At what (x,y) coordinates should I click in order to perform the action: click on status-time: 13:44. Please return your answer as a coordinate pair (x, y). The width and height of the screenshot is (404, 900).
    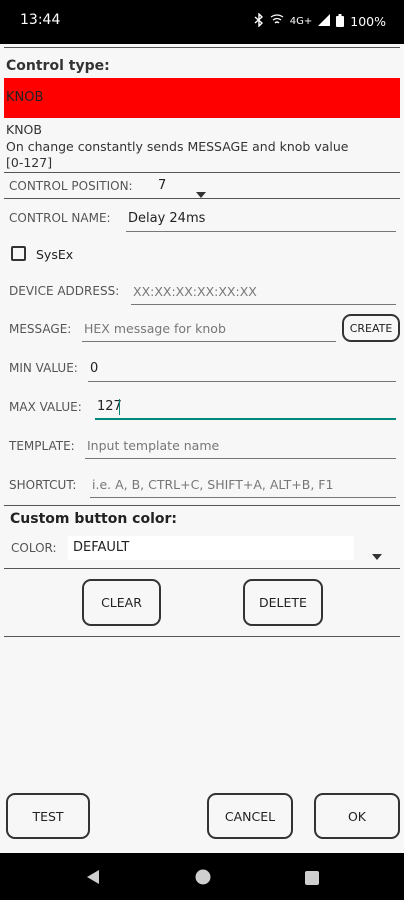
    Looking at the image, I should click on (40, 20).